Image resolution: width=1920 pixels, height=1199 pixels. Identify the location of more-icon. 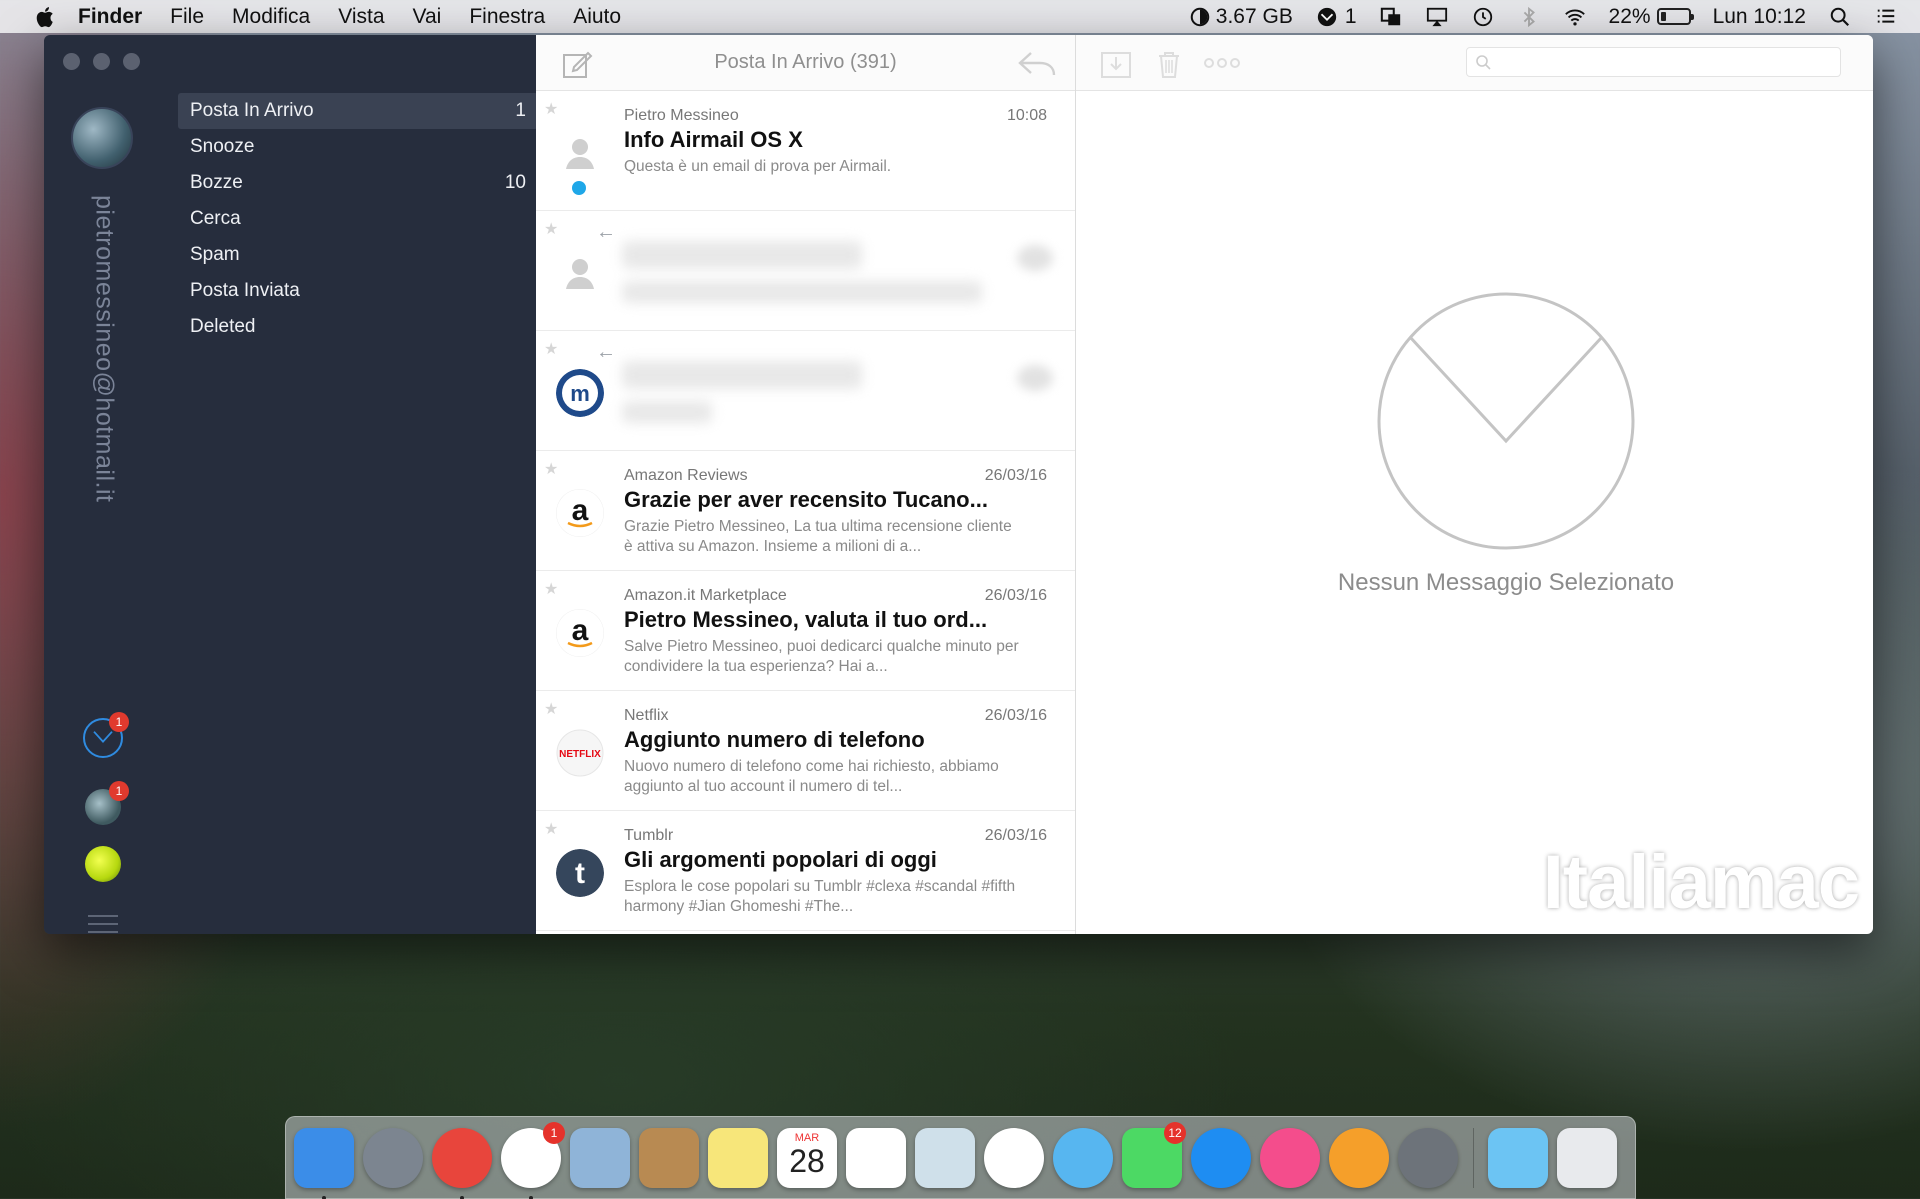
(1222, 63).